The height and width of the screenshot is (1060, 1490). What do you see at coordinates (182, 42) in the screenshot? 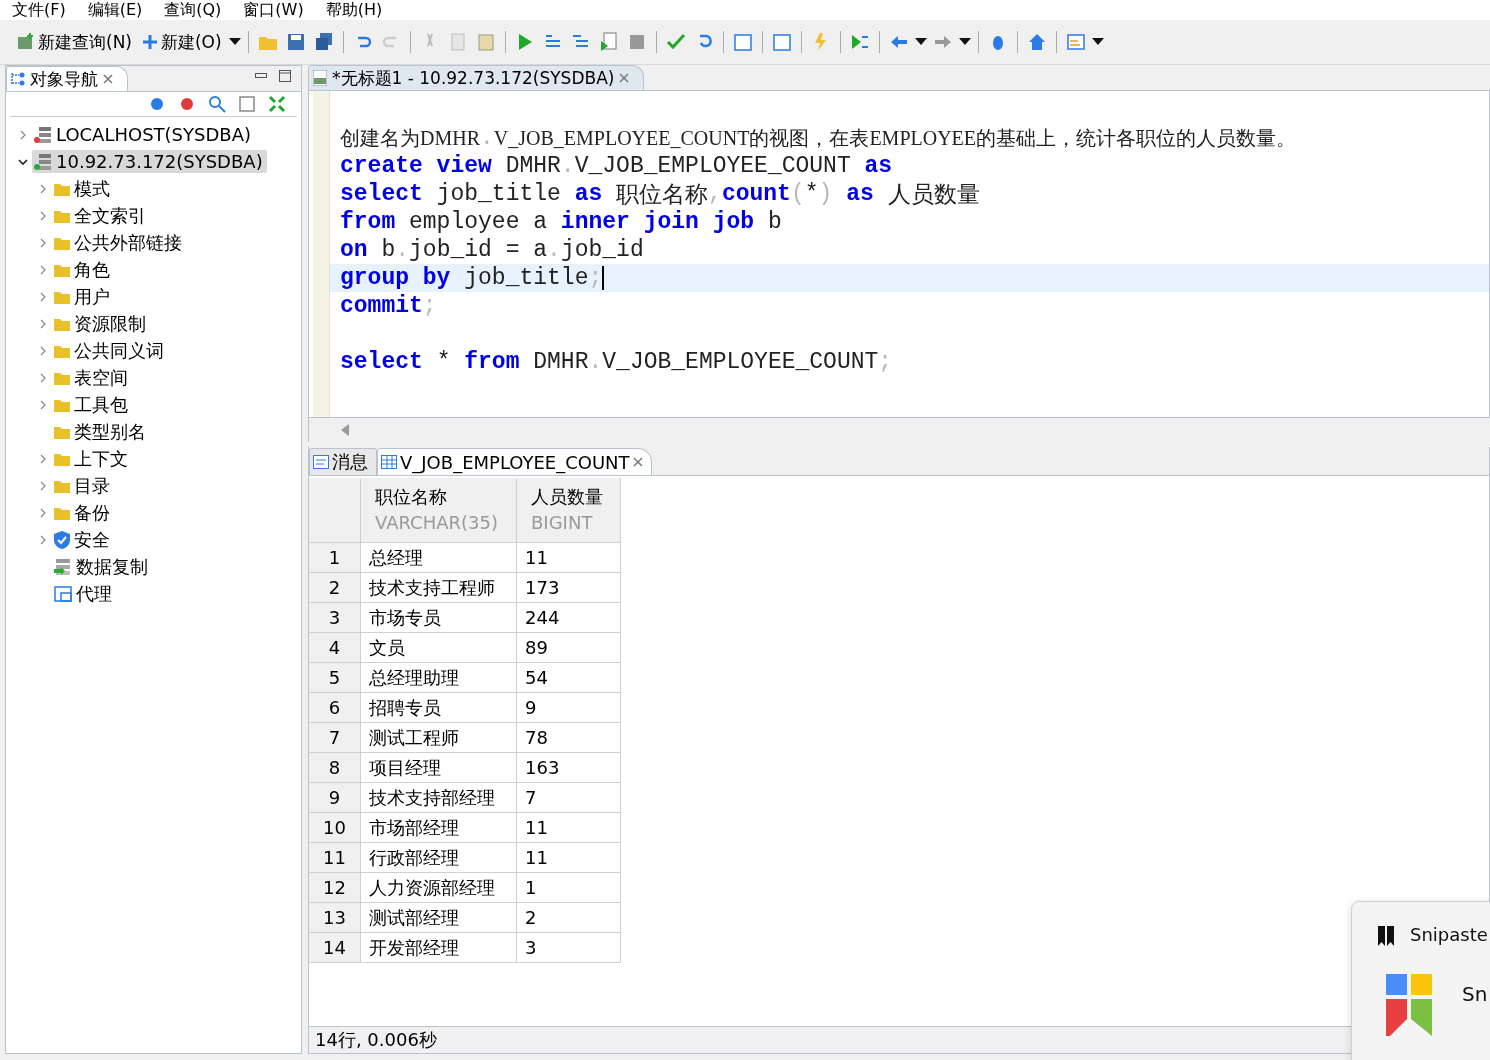
I see `new-button: 新建(O)` at bounding box center [182, 42].